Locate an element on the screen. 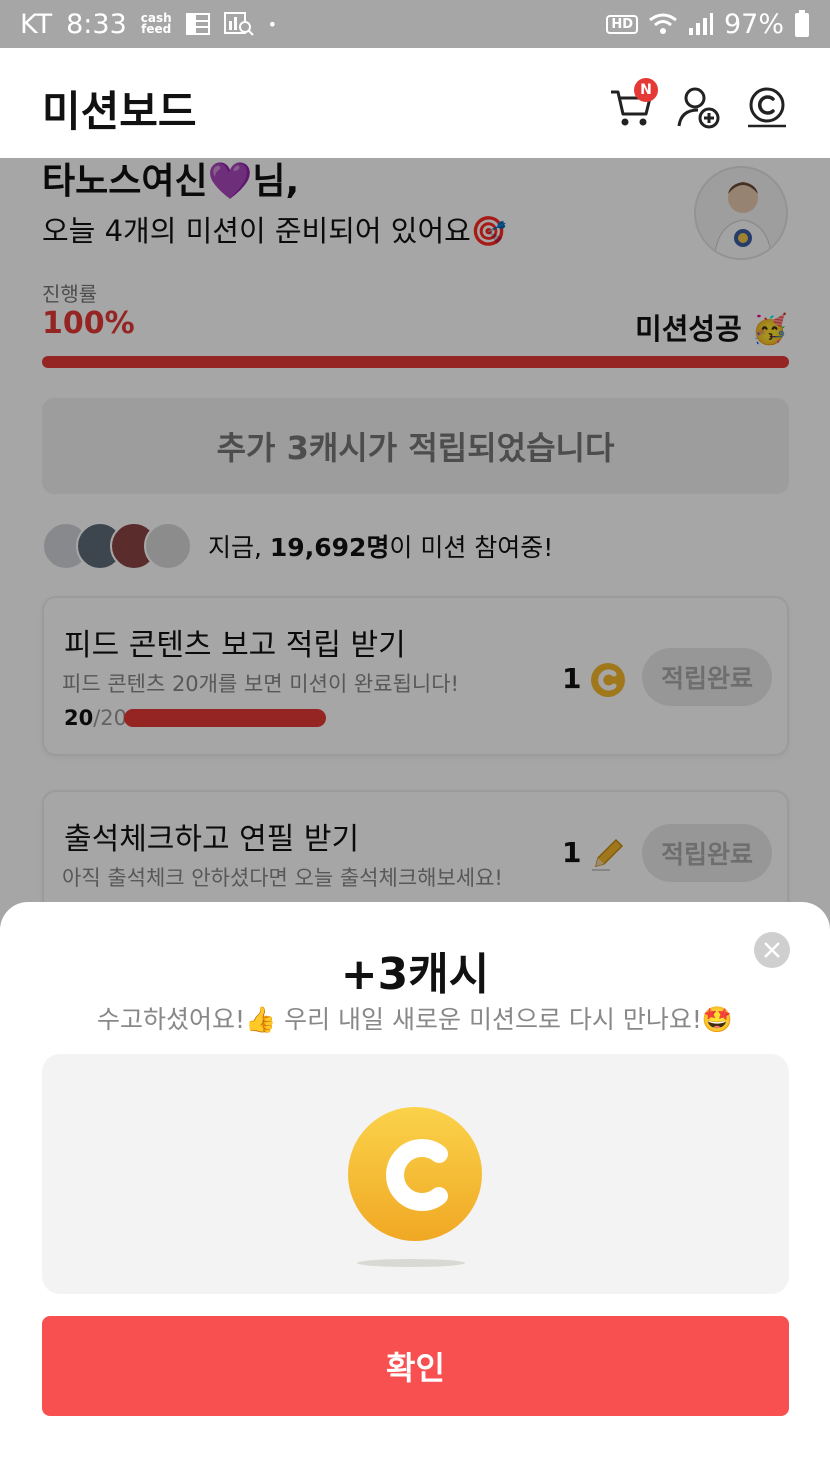 The height and width of the screenshot is (1476, 830). page-title: 미션보드 is located at coordinates (119, 111).